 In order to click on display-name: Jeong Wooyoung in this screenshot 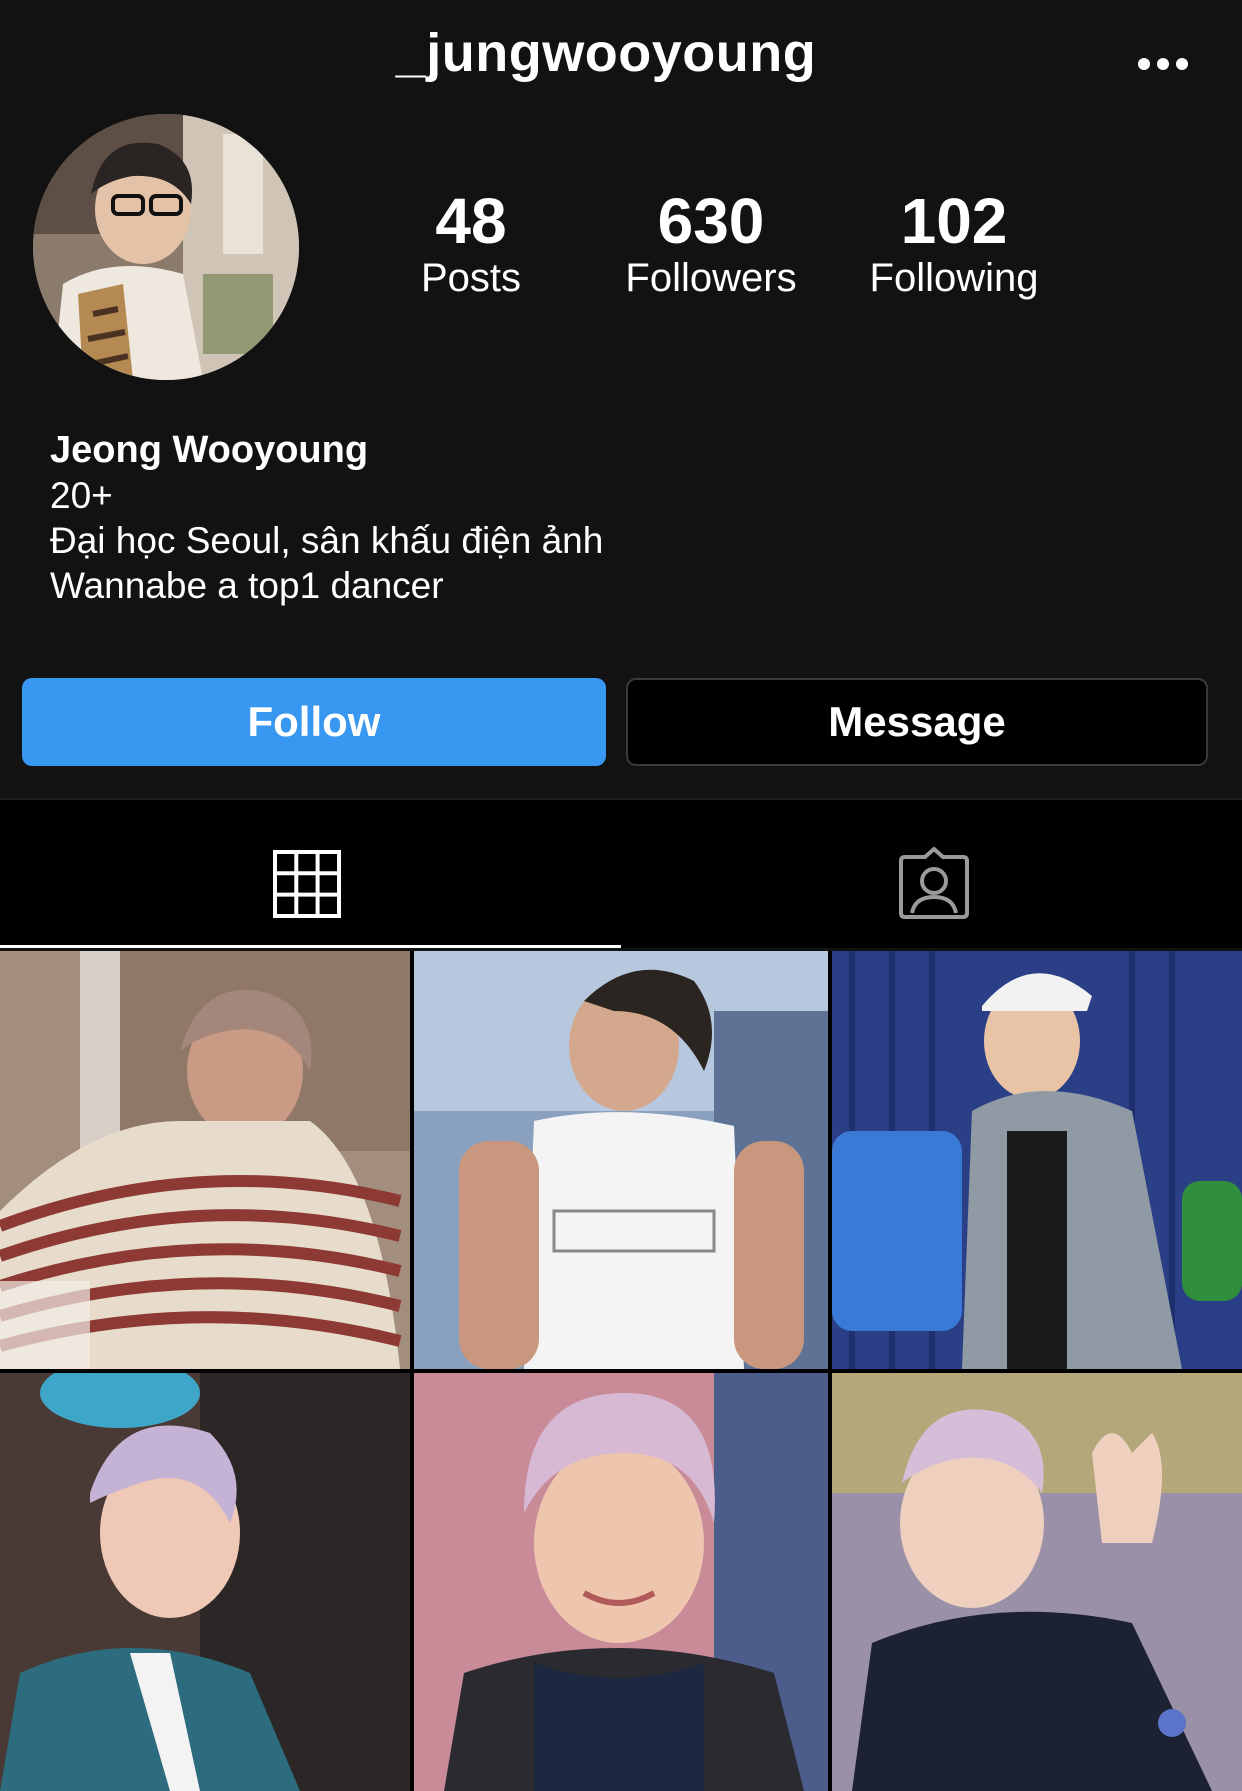, I will do `click(209, 450)`.